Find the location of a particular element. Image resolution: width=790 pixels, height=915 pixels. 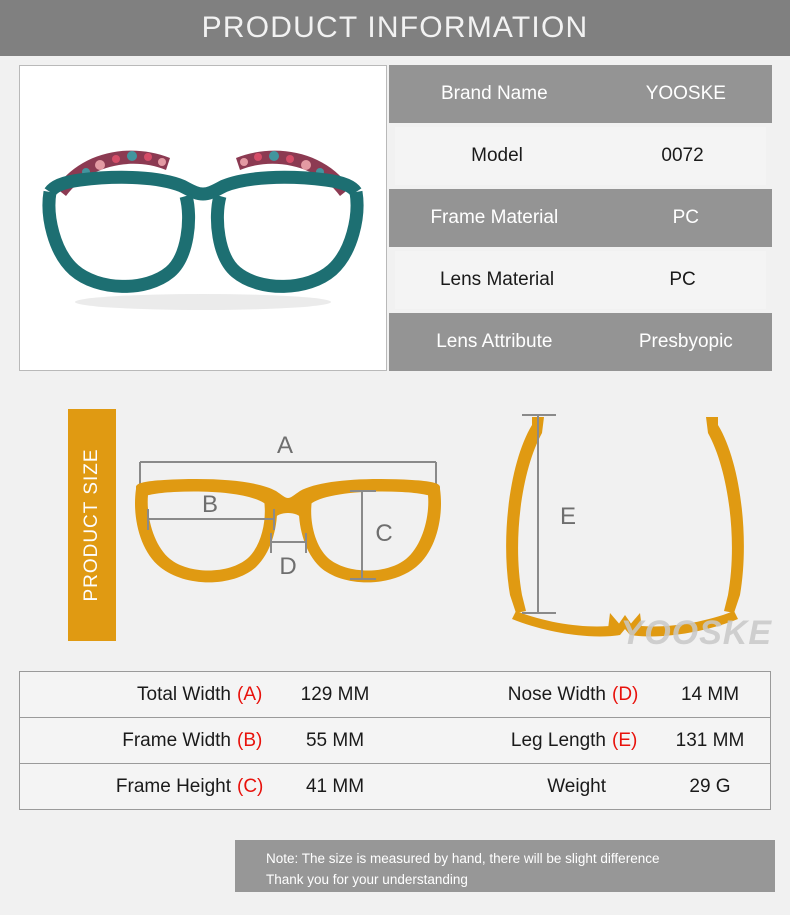

measure-key-leg-length: (E) is located at coordinates (625, 740).